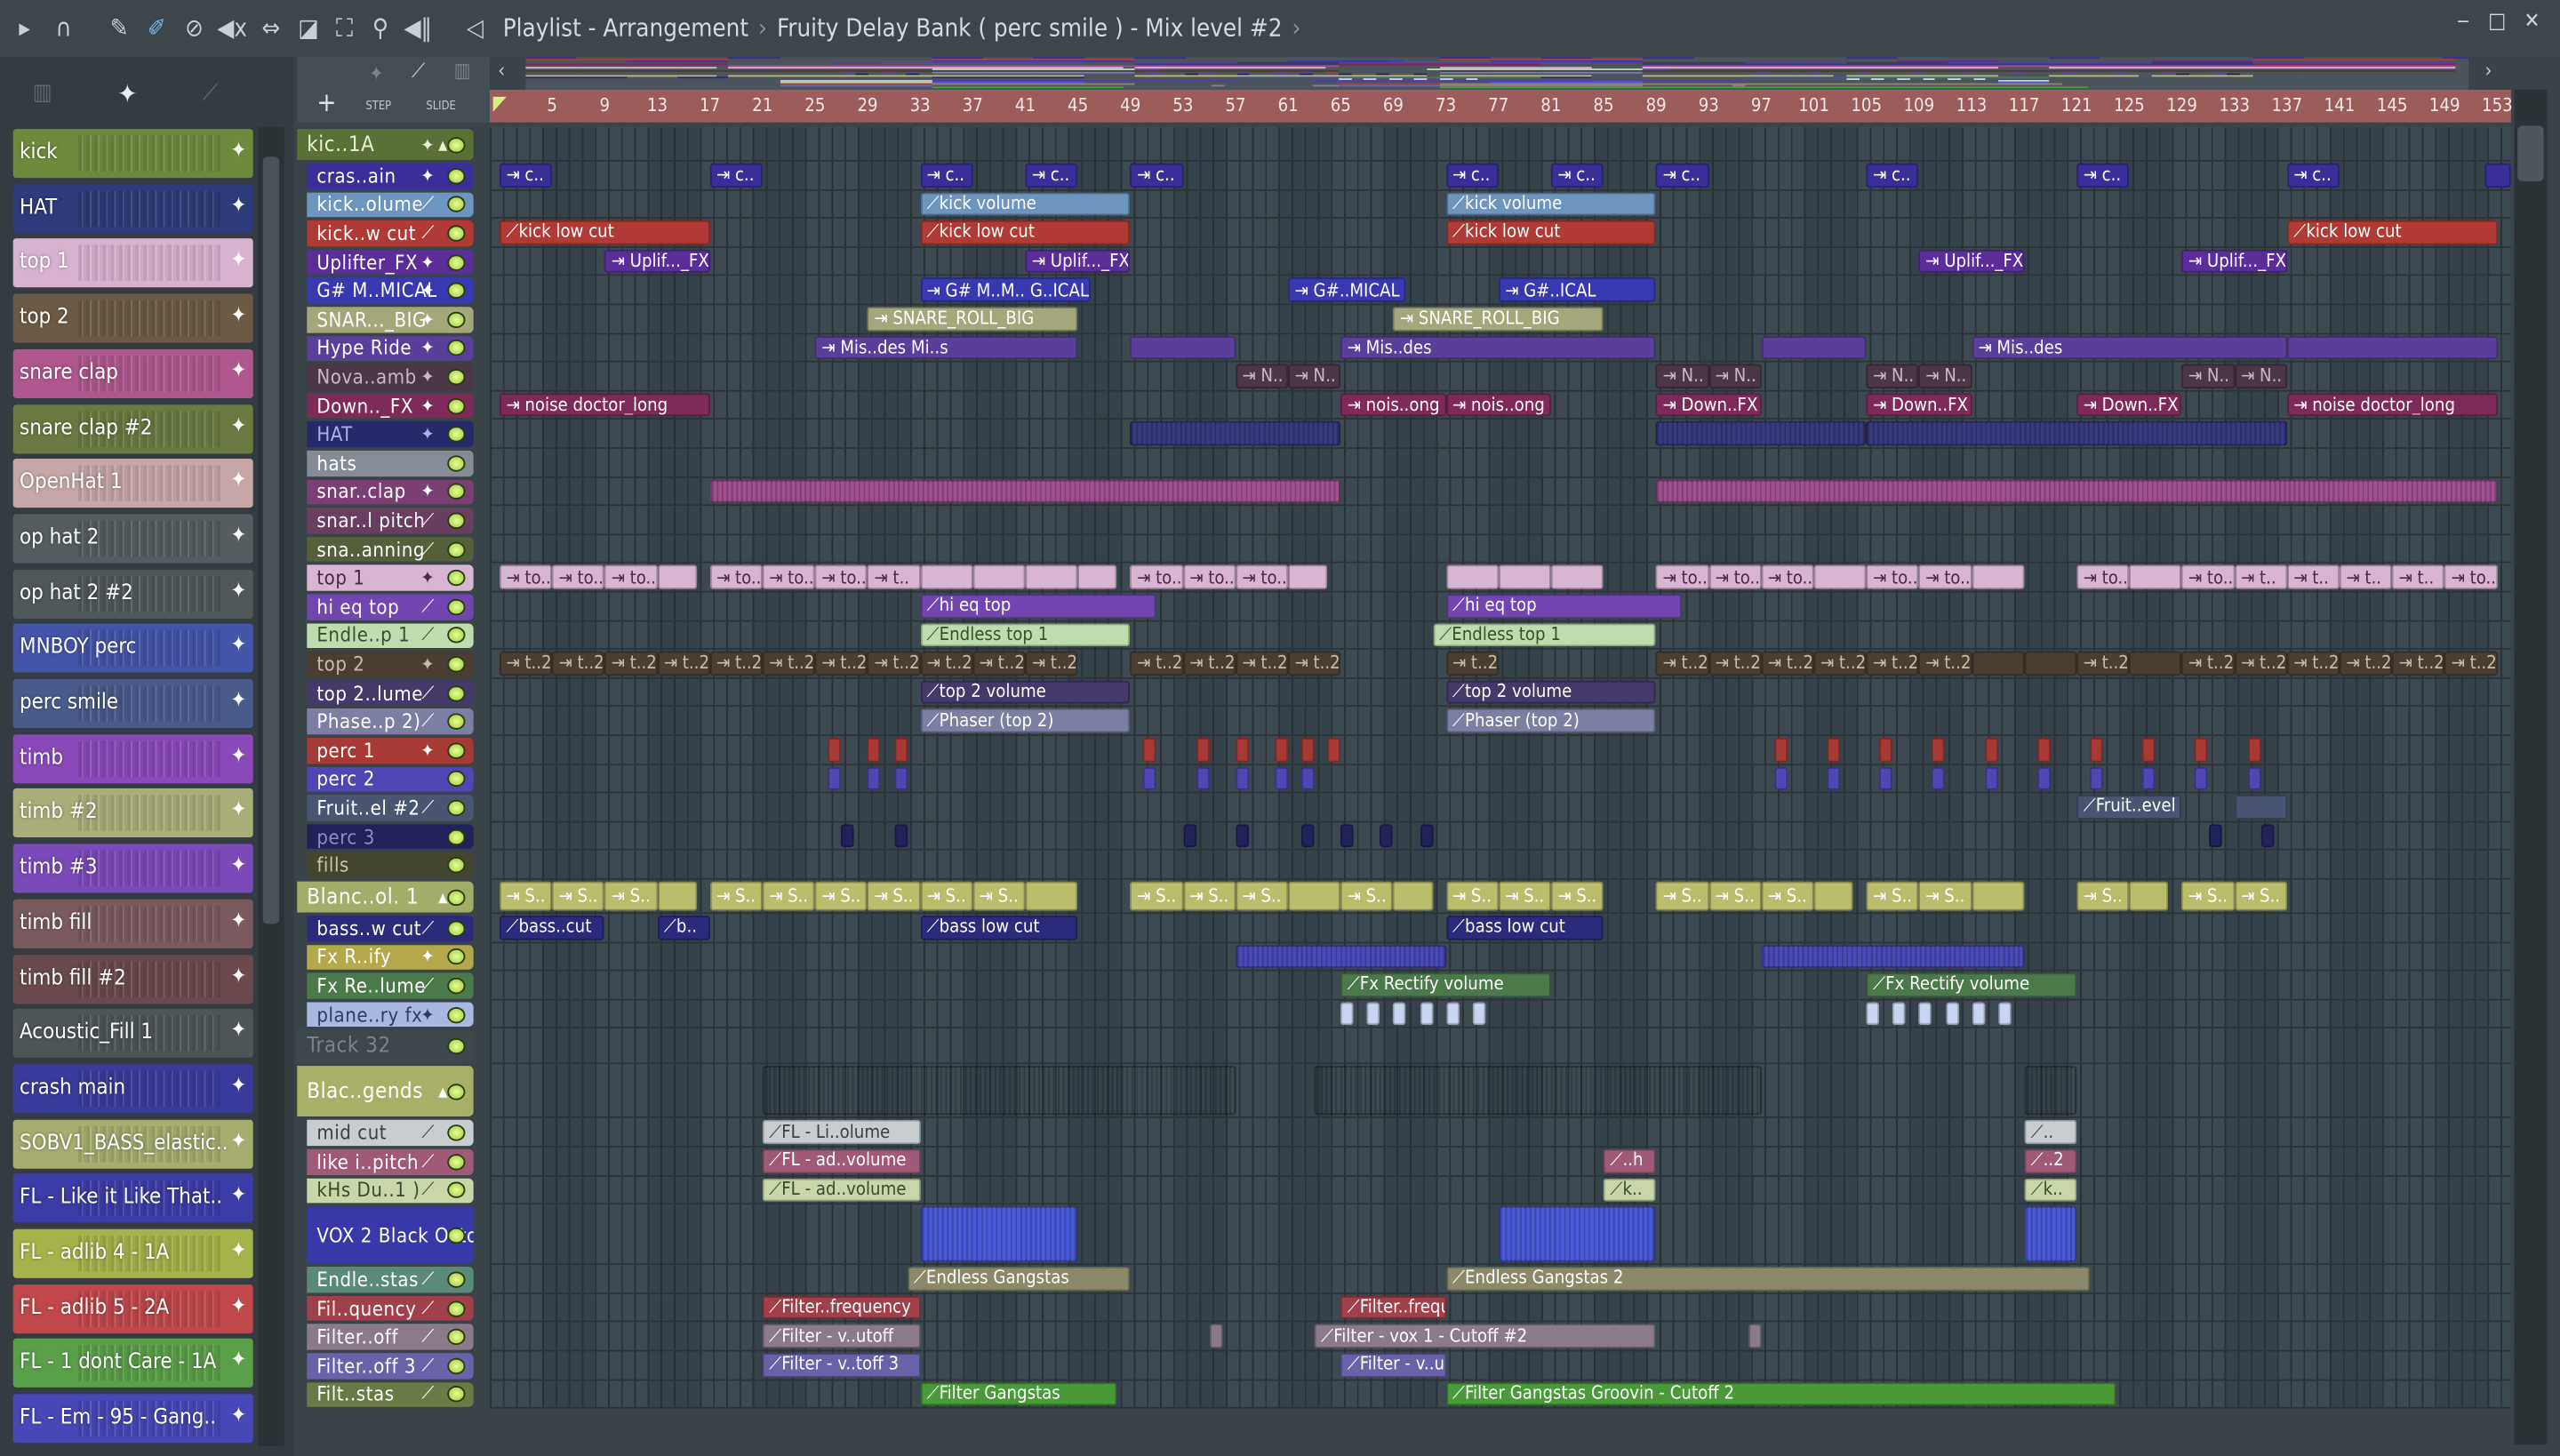 The width and height of the screenshot is (2560, 1456). I want to click on audio-clip: ⇥ Mis..des Mi..s, so click(946, 347).